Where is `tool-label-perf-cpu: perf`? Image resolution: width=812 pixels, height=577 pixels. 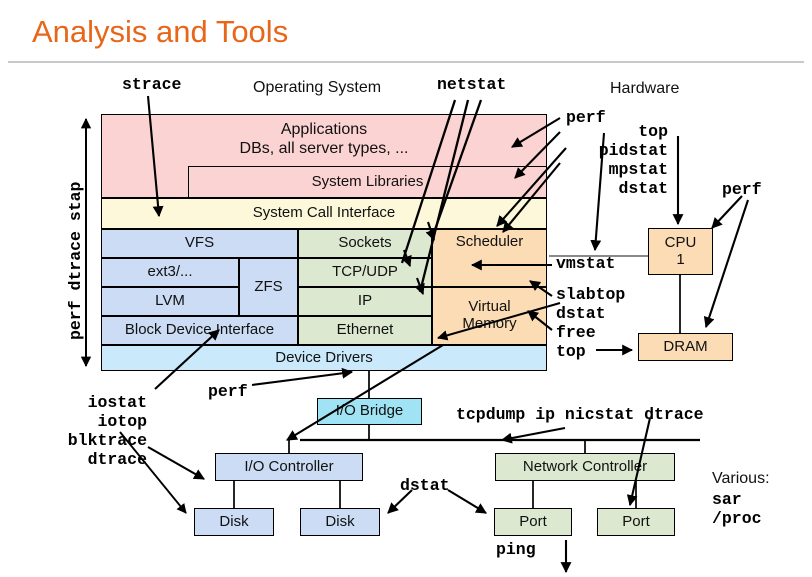 tool-label-perf-cpu: perf is located at coordinates (742, 189).